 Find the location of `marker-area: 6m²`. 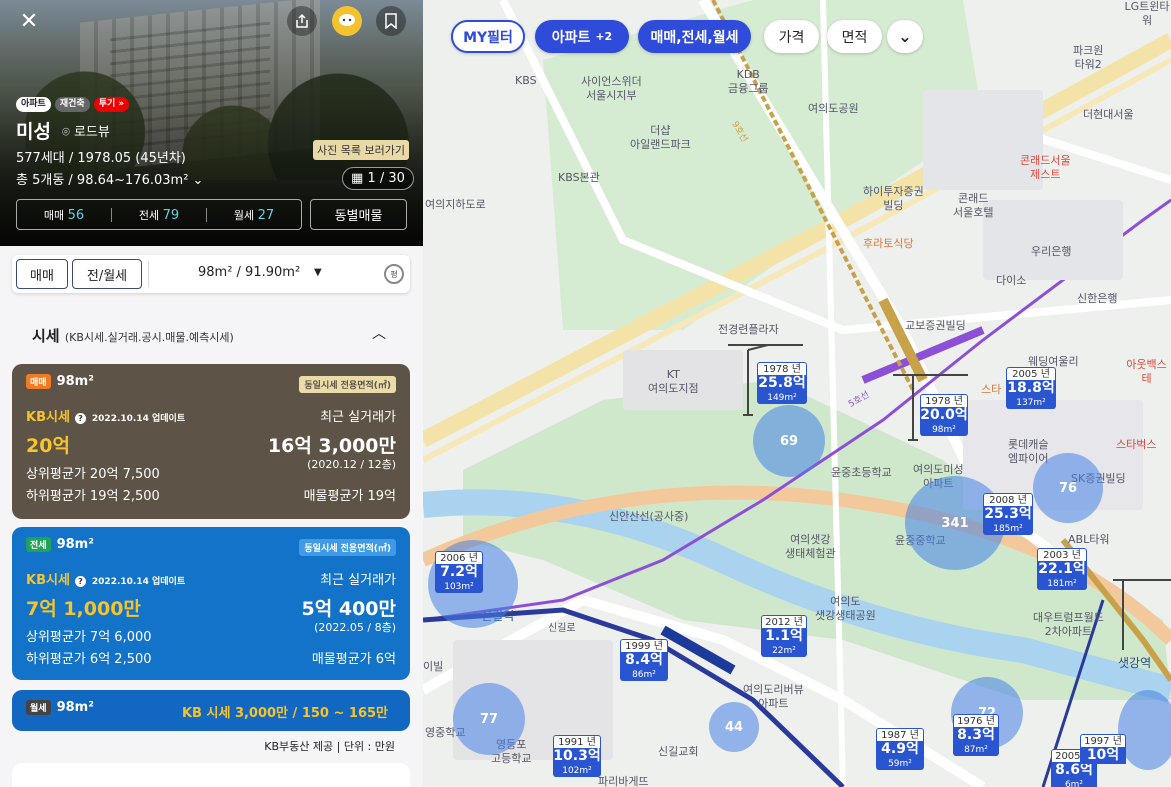

marker-area: 6m² is located at coordinates (1074, 783).